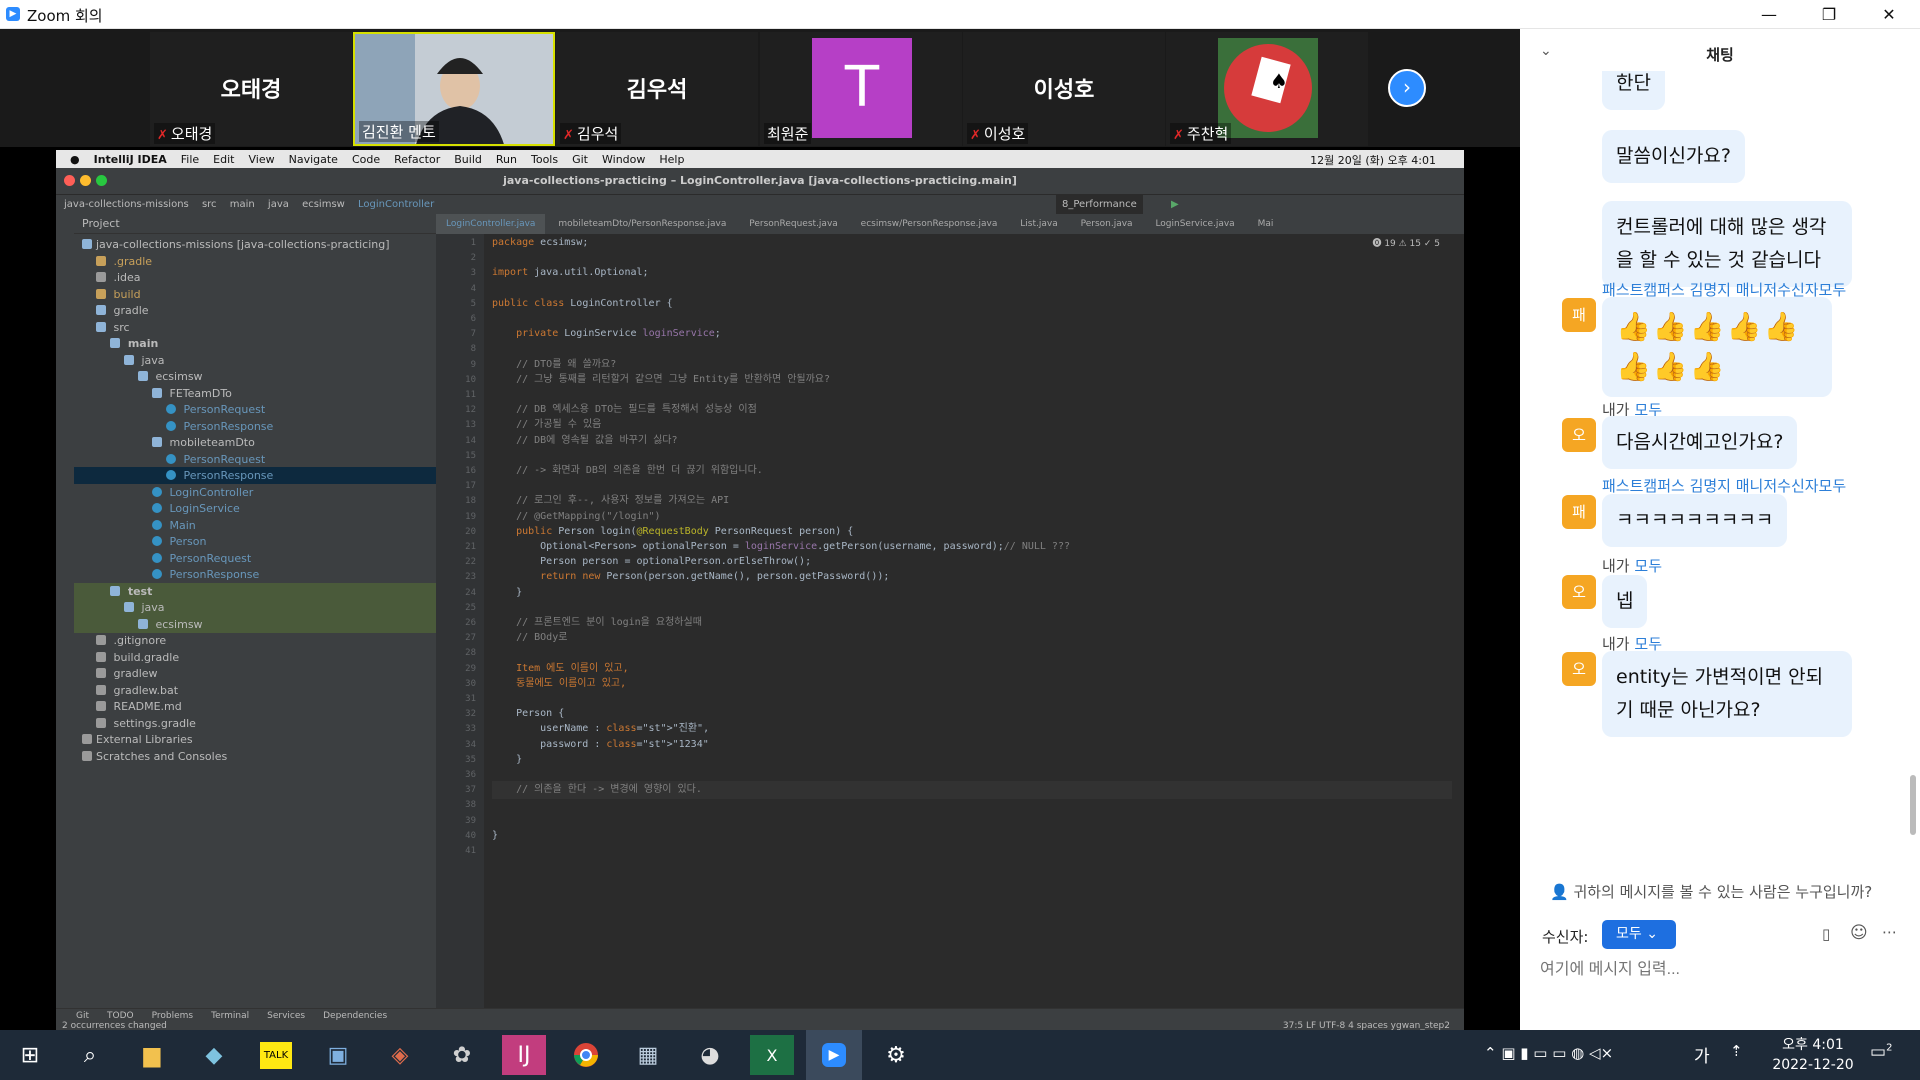 The height and width of the screenshot is (1080, 1920). What do you see at coordinates (1717, 347) in the screenshot?
I see `message-bubble: 👍👍👍👍👍👍👍👍` at bounding box center [1717, 347].